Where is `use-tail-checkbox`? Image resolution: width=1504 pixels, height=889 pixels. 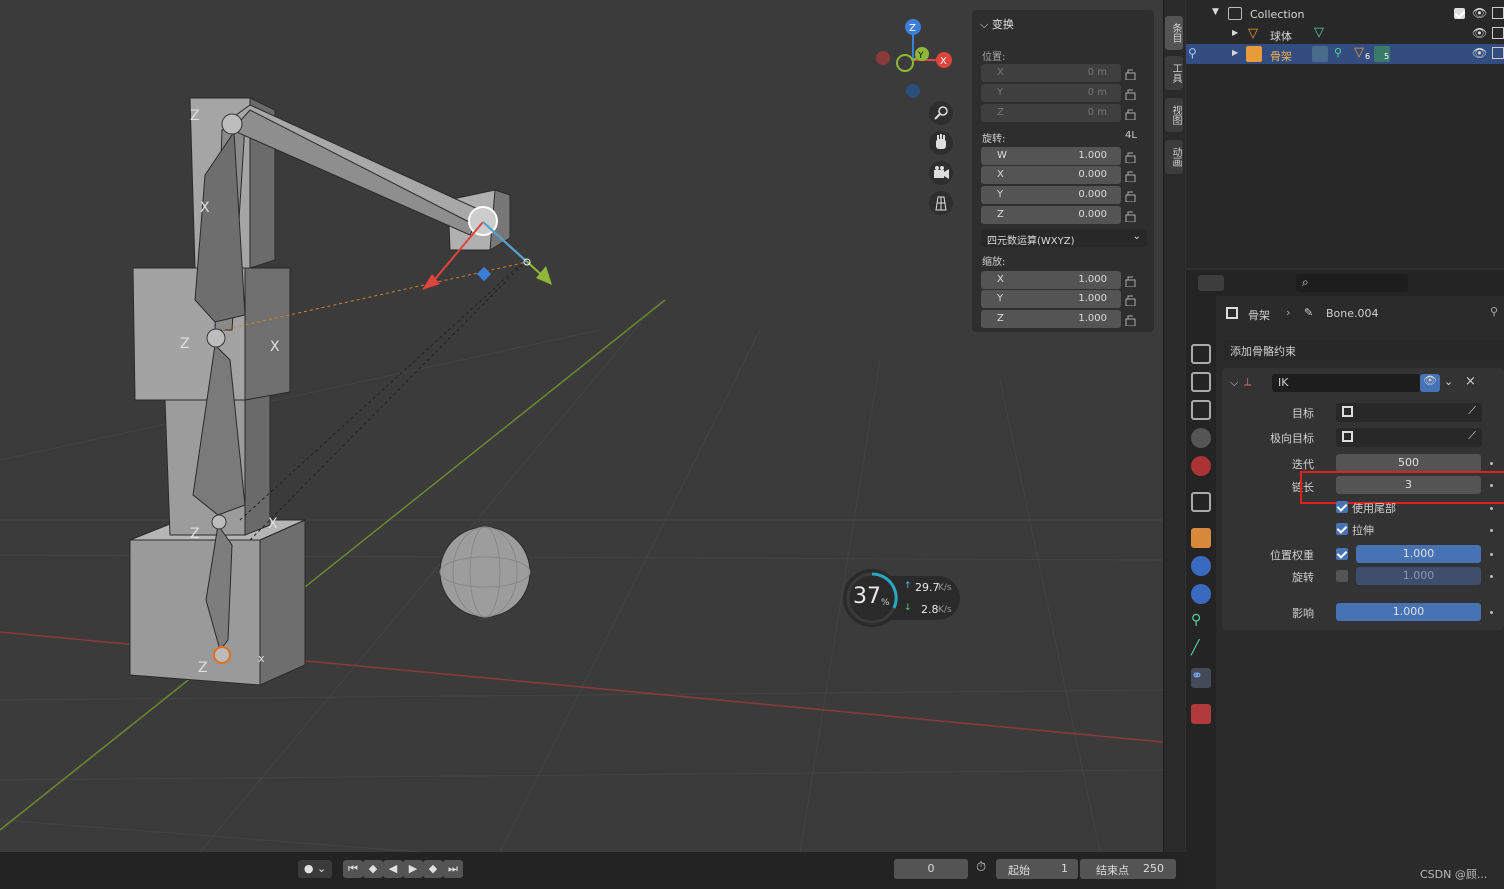
use-tail-checkbox is located at coordinates (1342, 507).